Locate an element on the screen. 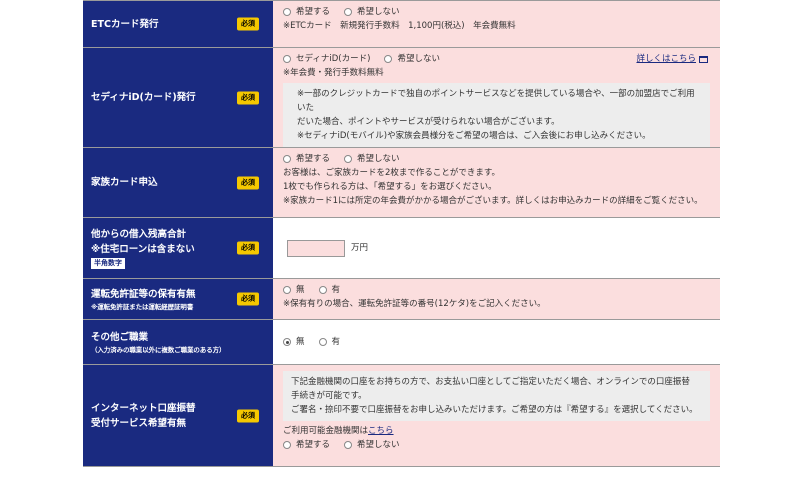 The width and height of the screenshot is (800, 489). license-option-yes: 有 is located at coordinates (329, 290).